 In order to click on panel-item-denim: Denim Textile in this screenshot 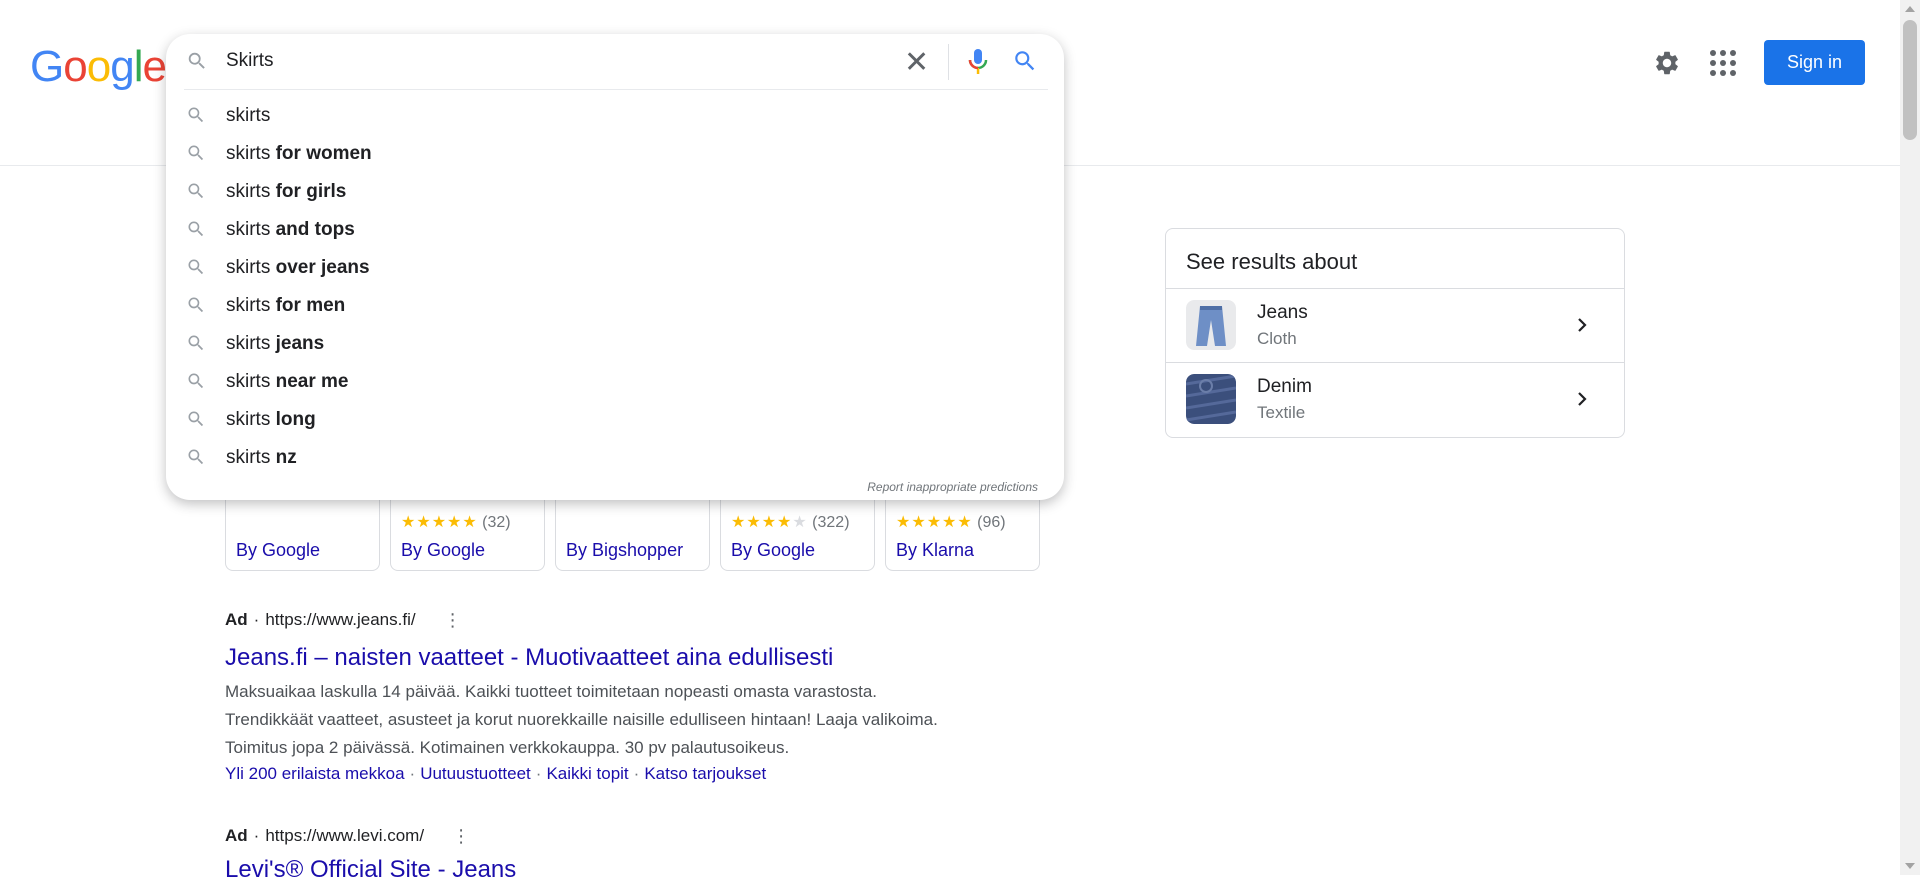, I will do `click(1395, 399)`.